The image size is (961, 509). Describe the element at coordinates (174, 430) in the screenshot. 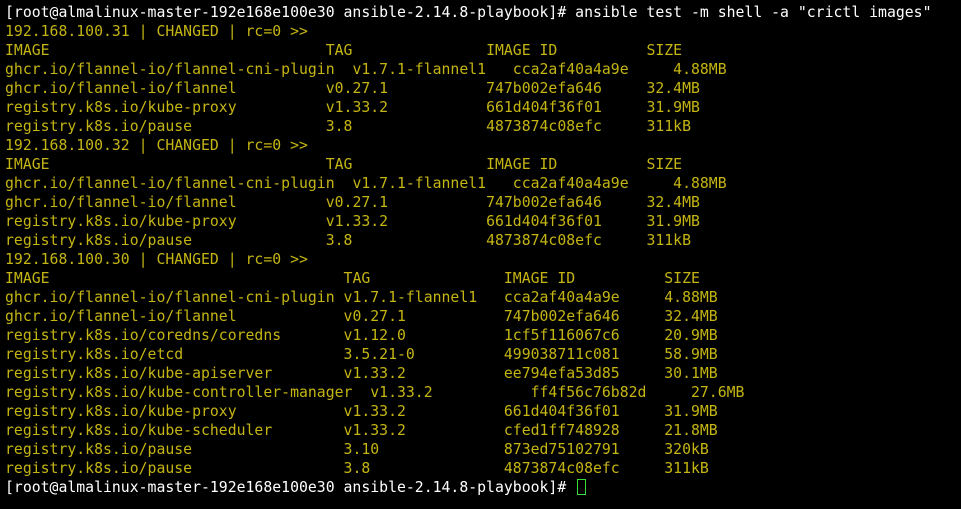

I see `cell-image: registry.k8s.io/kube-scheduler` at that location.